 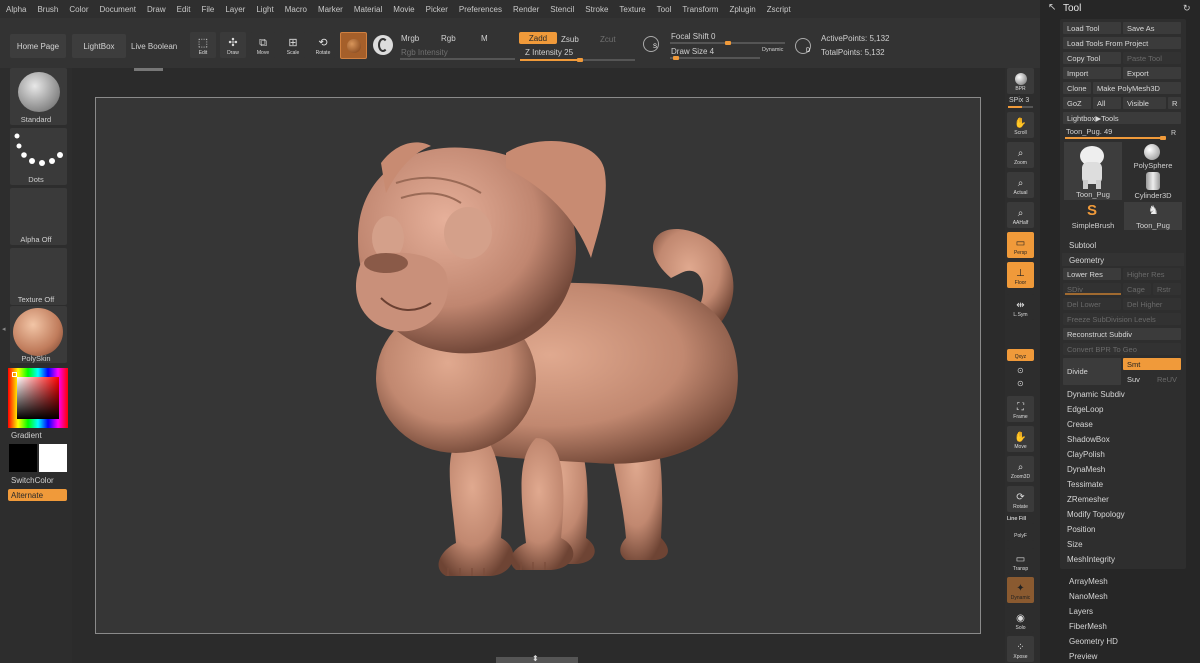 What do you see at coordinates (1083, 656) in the screenshot?
I see `subpalette-preview: Preview` at bounding box center [1083, 656].